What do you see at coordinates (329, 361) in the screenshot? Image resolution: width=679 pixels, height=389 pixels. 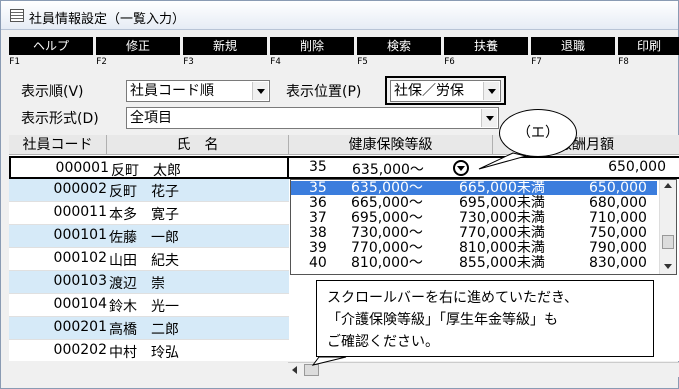 I see `callout-pointer` at bounding box center [329, 361].